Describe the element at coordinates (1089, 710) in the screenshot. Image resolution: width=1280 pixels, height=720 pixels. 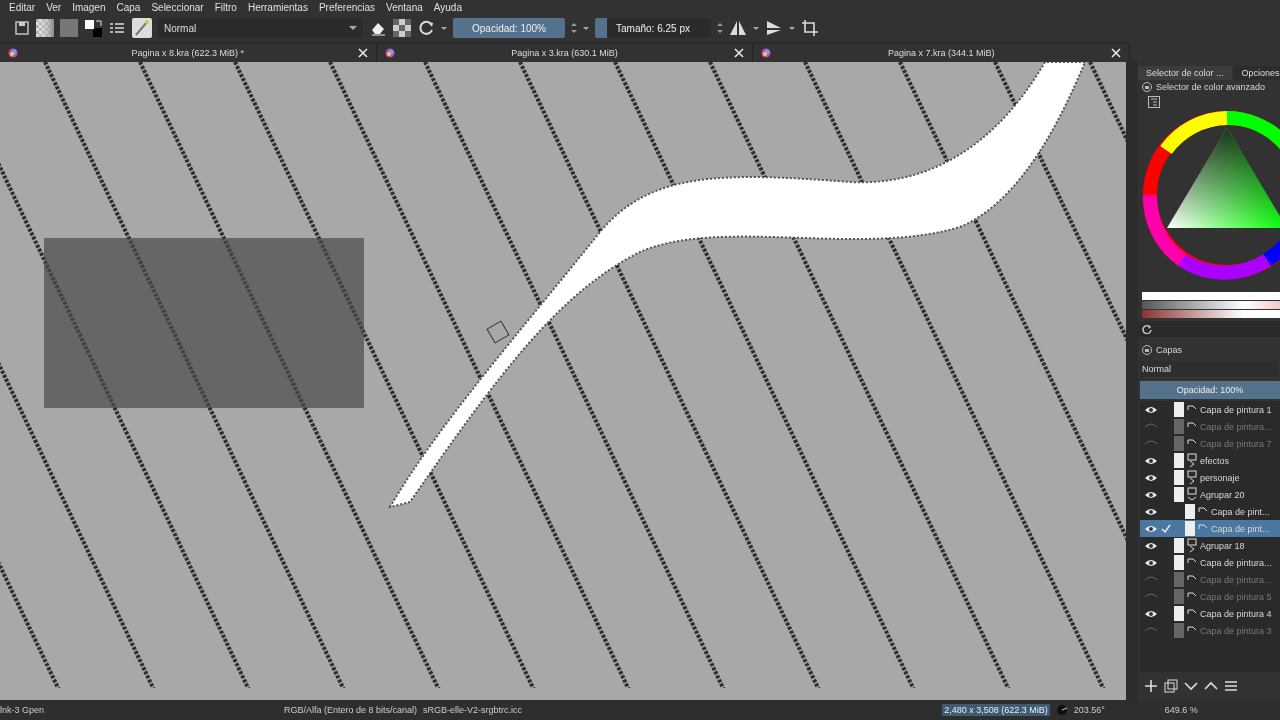
I see `rotation-angle-label: 203.56°` at that location.